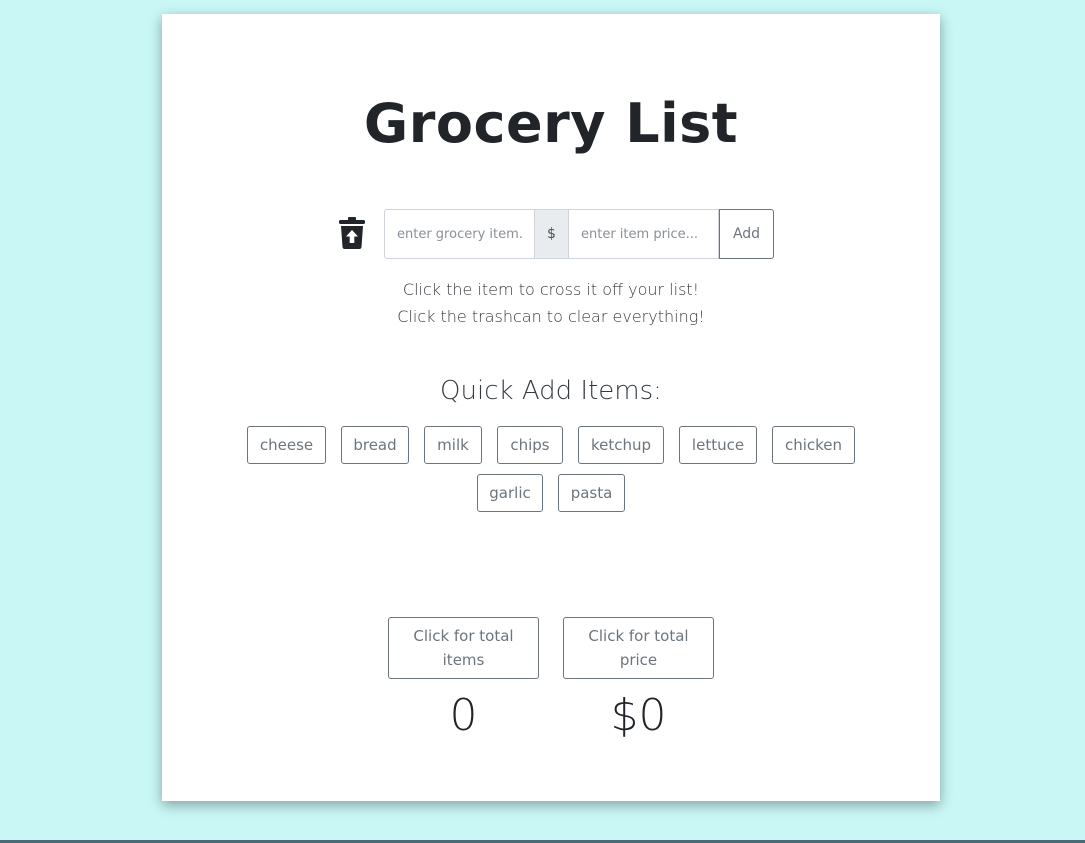 Image resolution: width=1085 pixels, height=843 pixels. What do you see at coordinates (621, 445) in the screenshot?
I see `quick-add-ketchup: ketchup` at bounding box center [621, 445].